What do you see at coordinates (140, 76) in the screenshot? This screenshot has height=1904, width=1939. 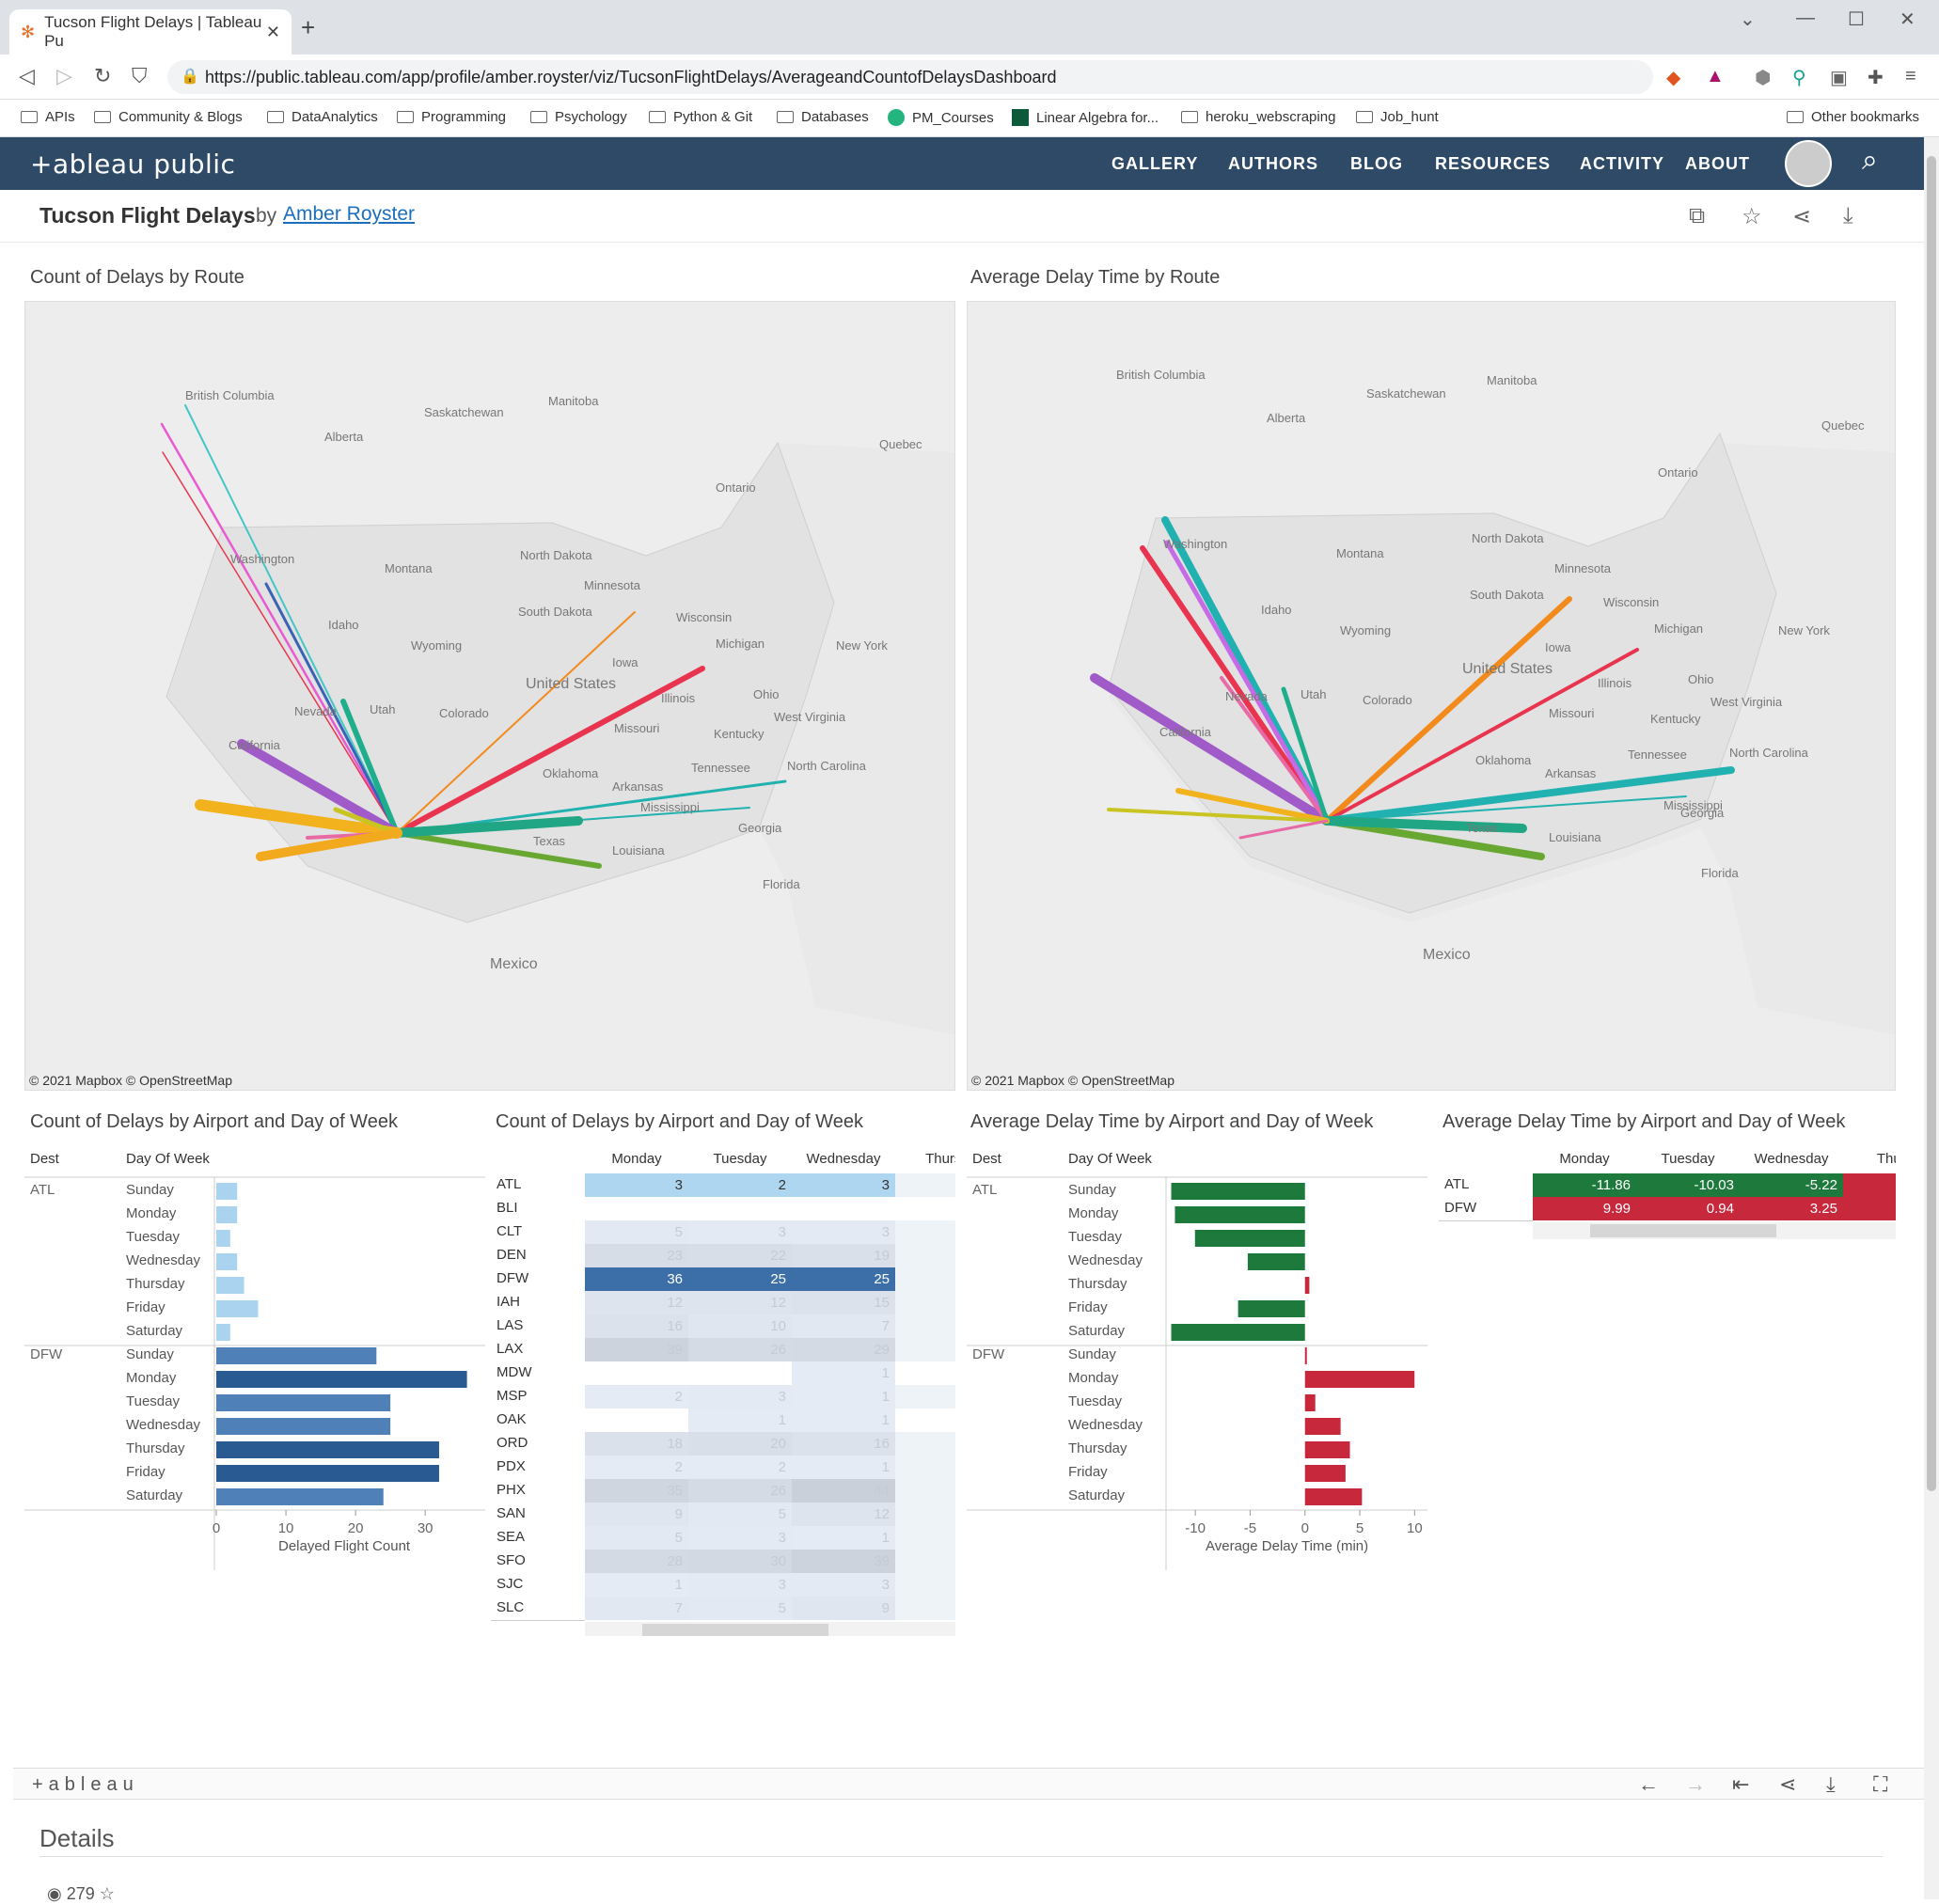 I see `bookmark-icon: ⛉` at bounding box center [140, 76].